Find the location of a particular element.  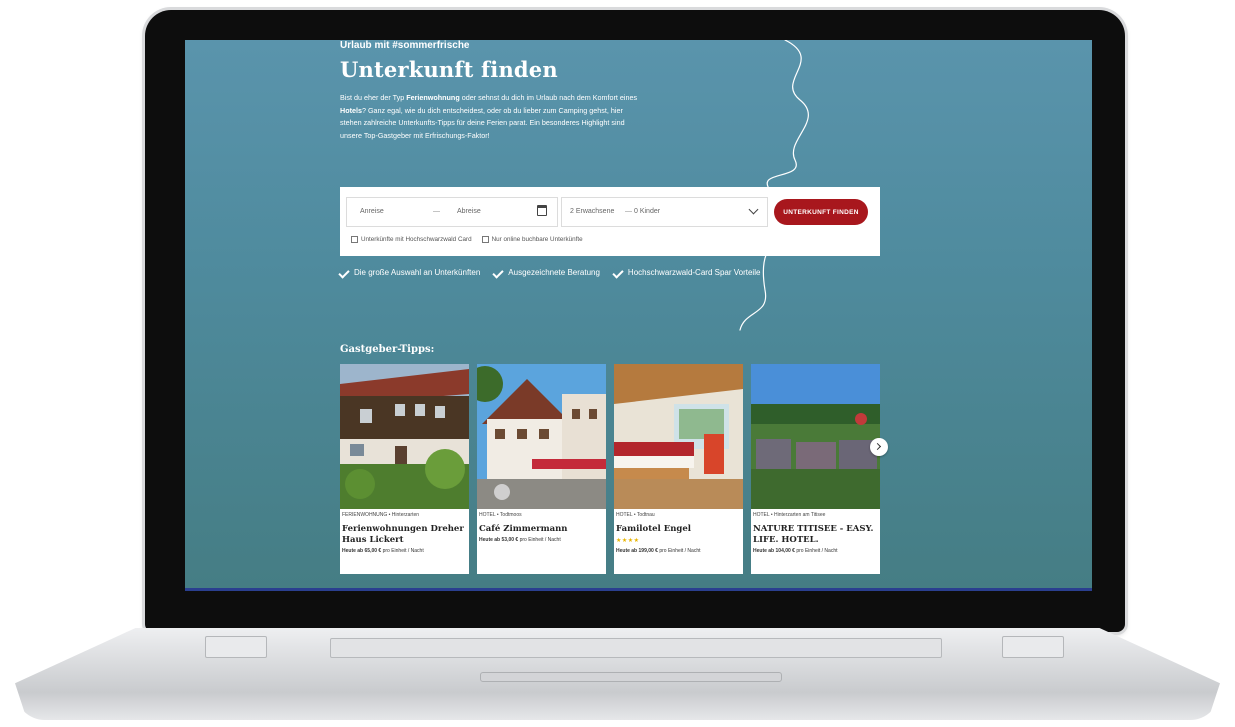

filter-online-option: Nur online buchbare Unterkünfte is located at coordinates (532, 239).